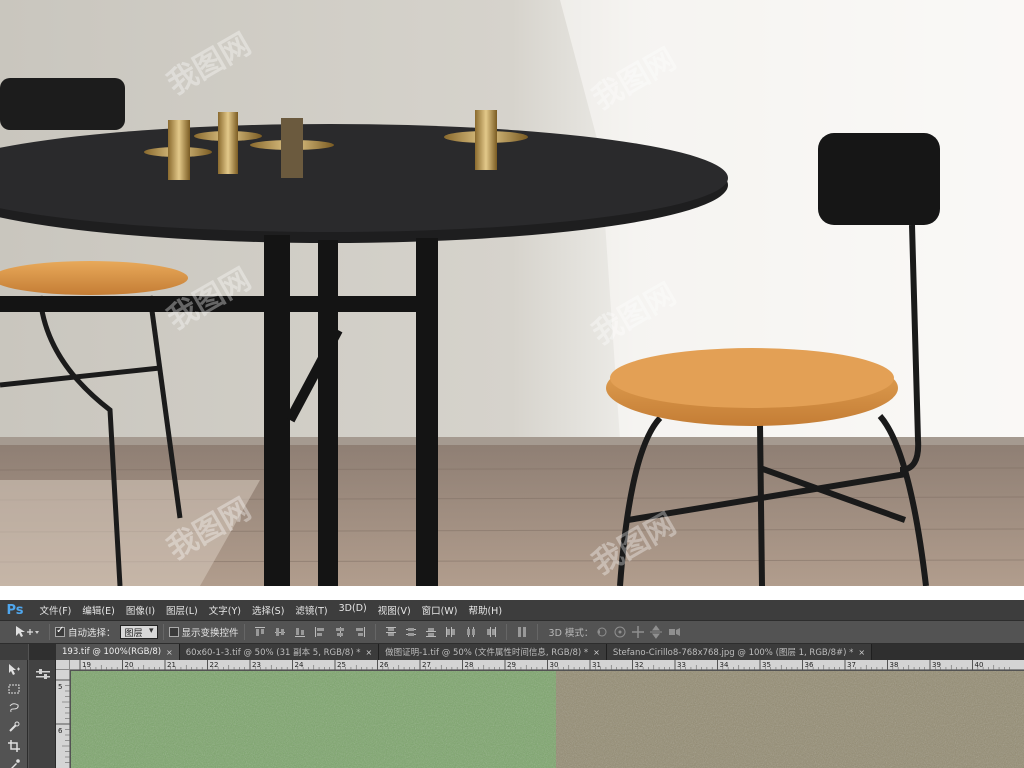 The image size is (1024, 768). Describe the element at coordinates (86, 665) in the screenshot. I see `ruler-label: 19` at that location.